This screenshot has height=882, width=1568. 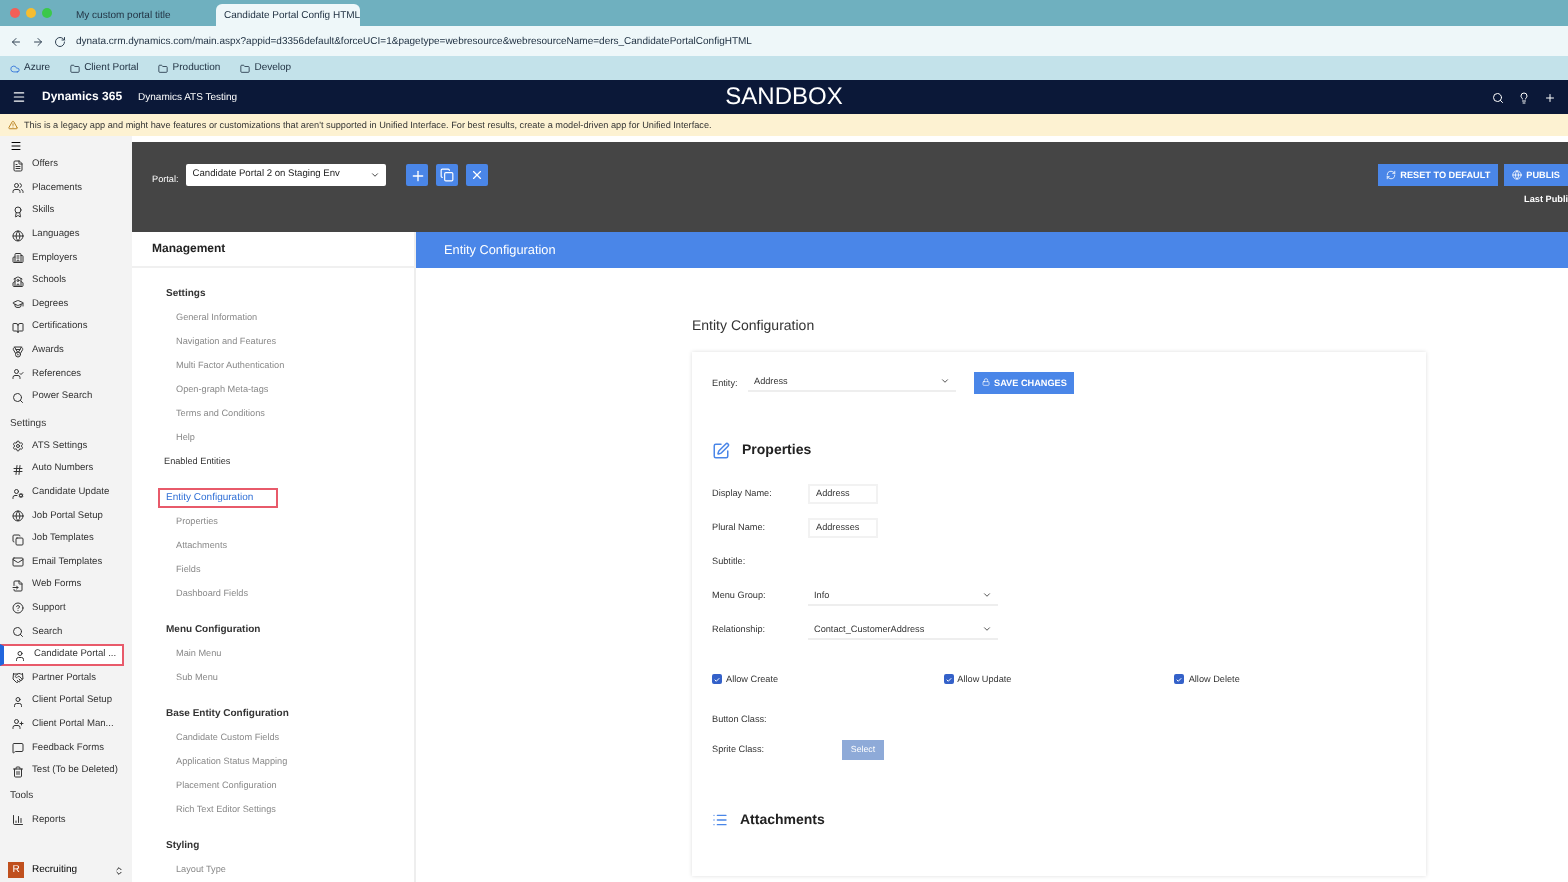 I want to click on back-icon, so click(x=16, y=41).